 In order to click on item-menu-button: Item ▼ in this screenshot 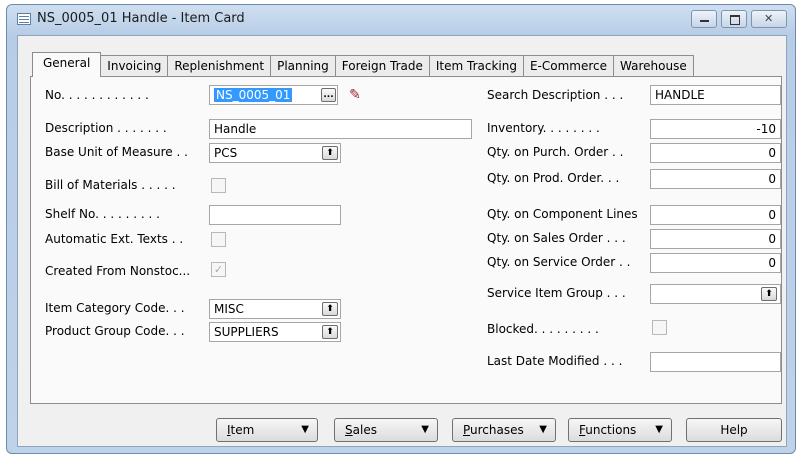, I will do `click(267, 430)`.